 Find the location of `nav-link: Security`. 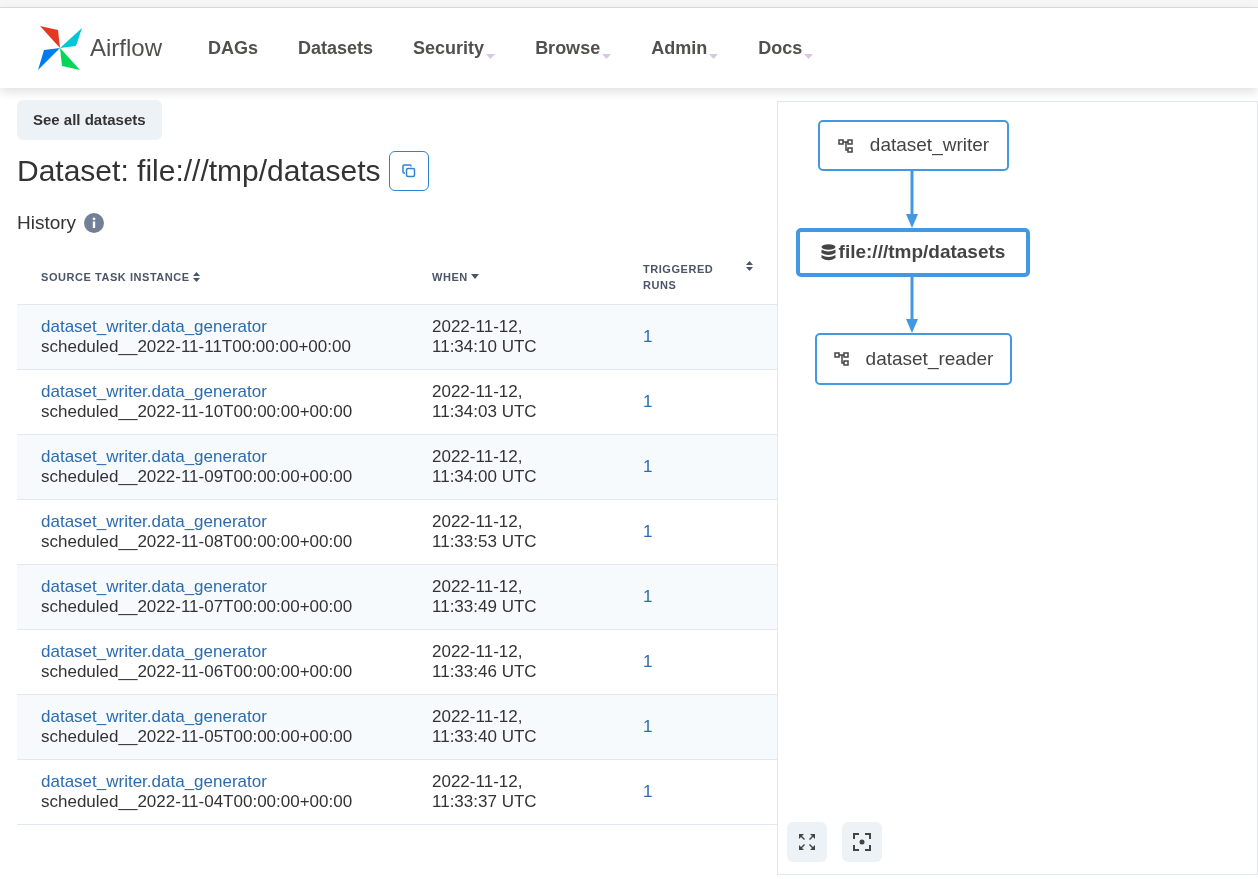

nav-link: Security is located at coordinates (454, 48).